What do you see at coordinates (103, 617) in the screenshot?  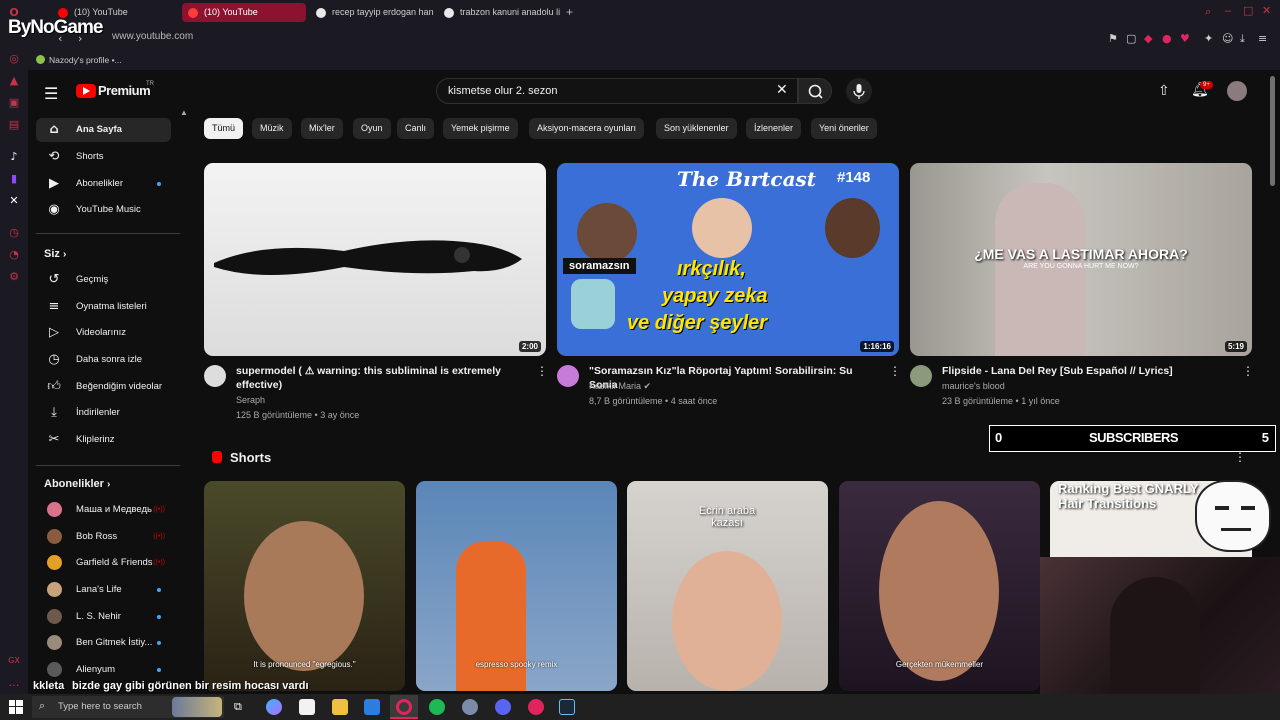 I see `sidebar-channel: L. S. Nehir` at bounding box center [103, 617].